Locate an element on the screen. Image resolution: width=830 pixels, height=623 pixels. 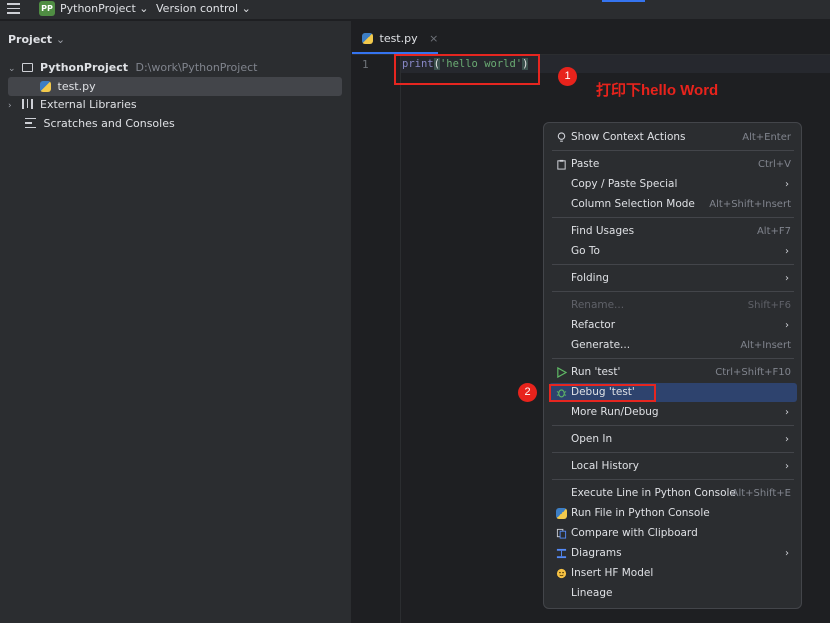
menu-item-copy-paste-special: Copy / Paste Special › is located at coordinates (673, 184).